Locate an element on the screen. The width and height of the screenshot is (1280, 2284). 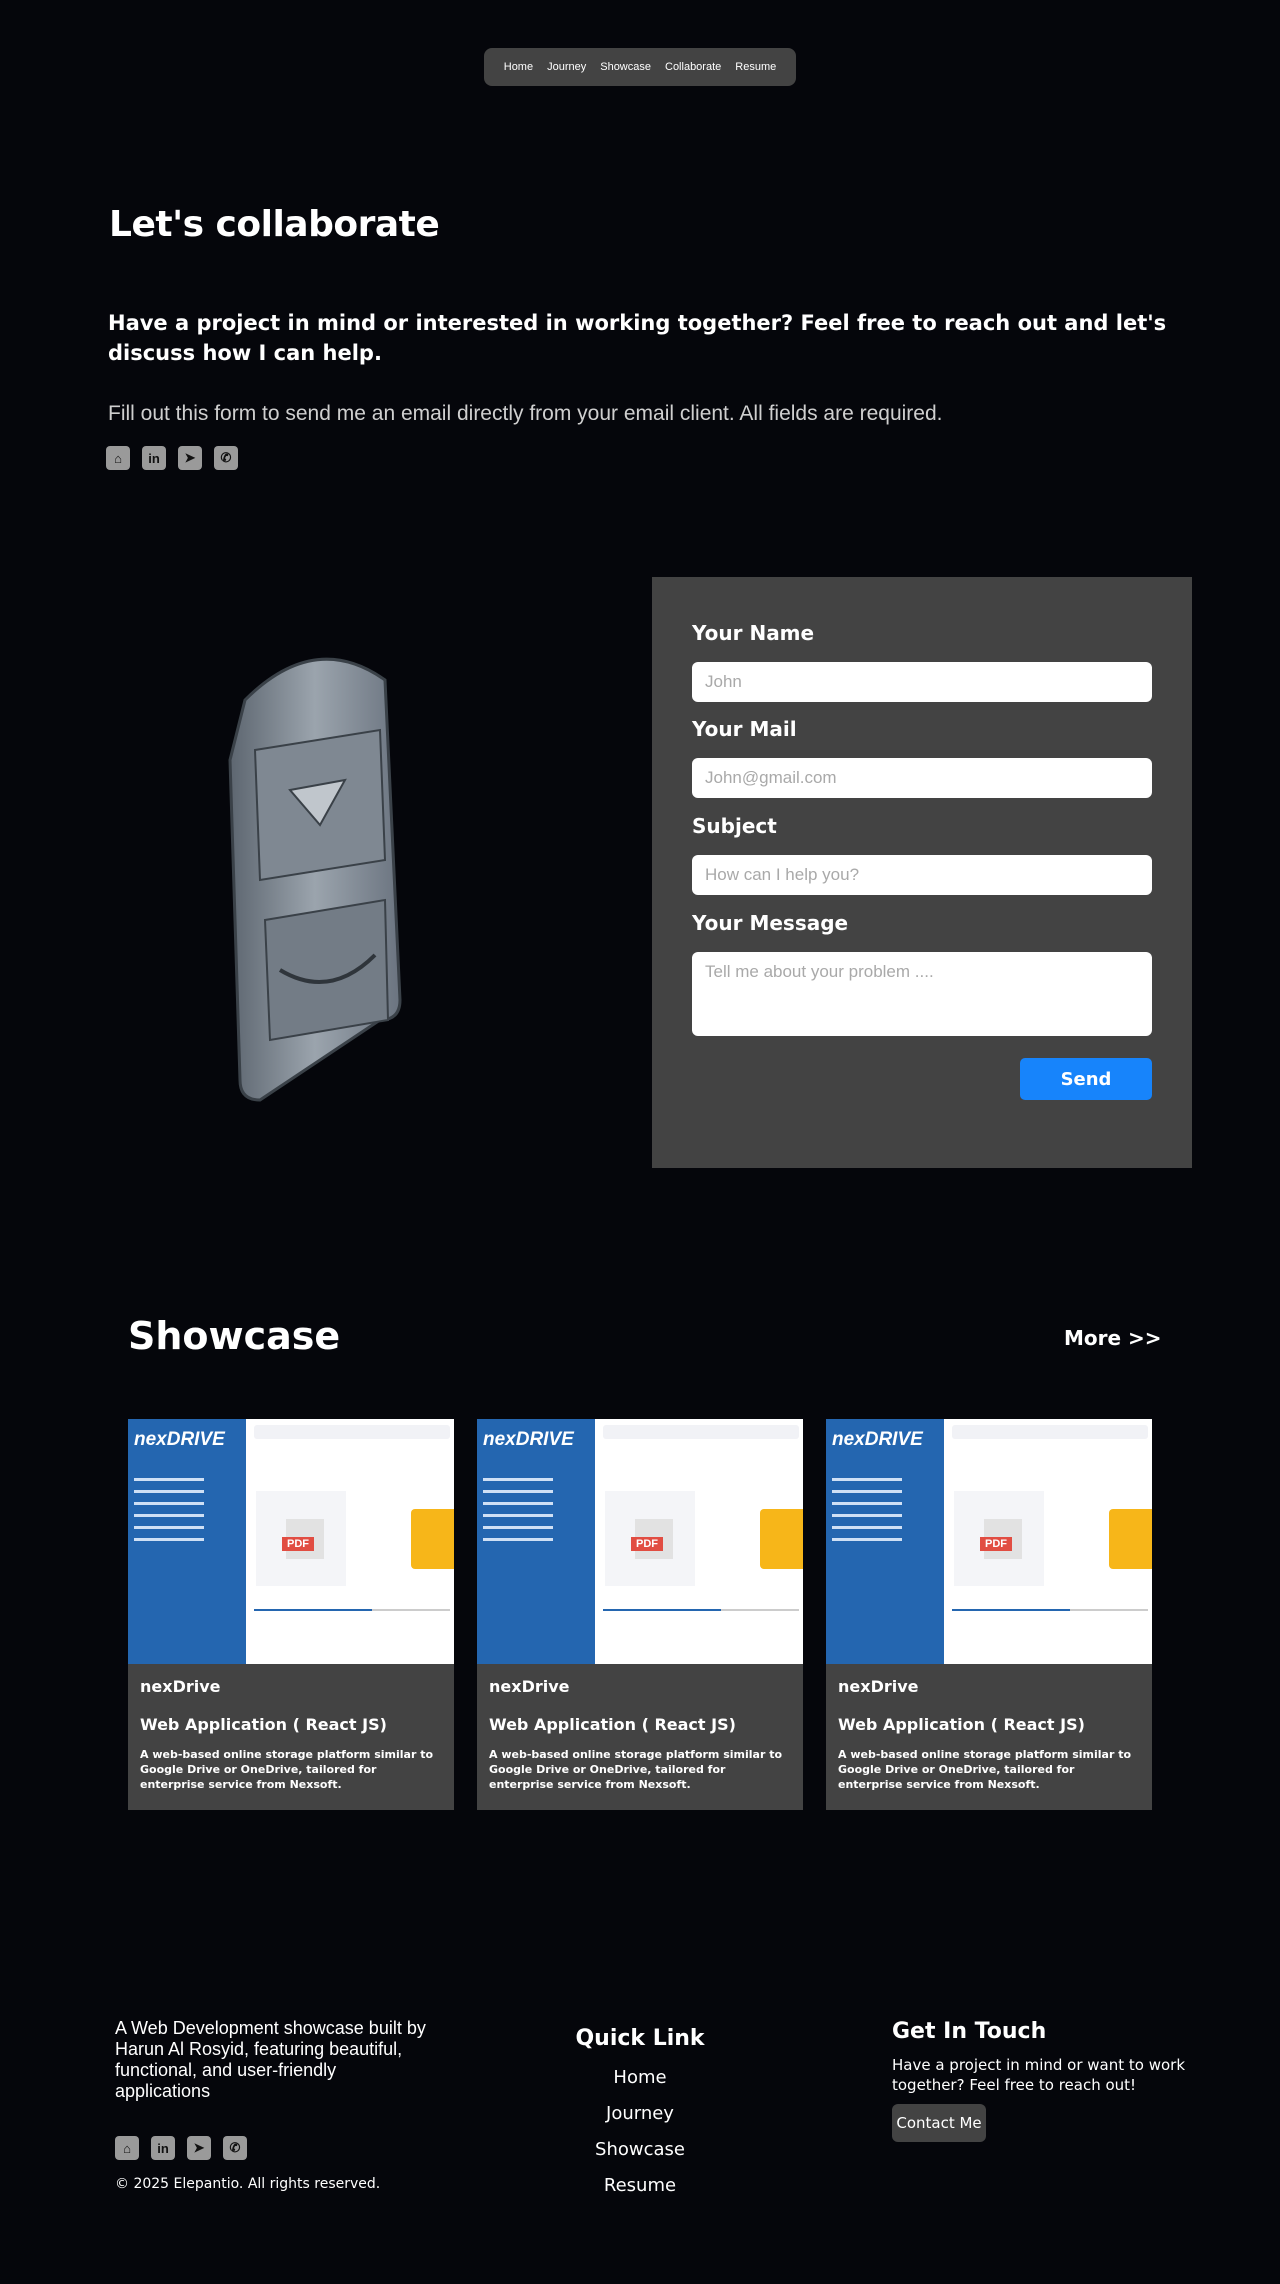
contact-me-button: Contact Me is located at coordinates (939, 2123).